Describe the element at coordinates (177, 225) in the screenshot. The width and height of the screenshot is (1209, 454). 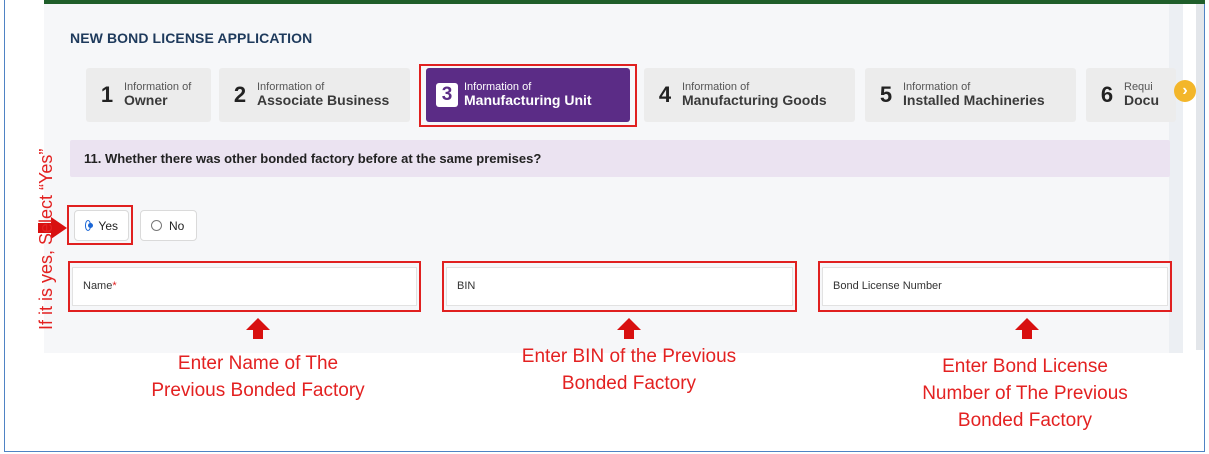
I see `radio-no-label: No` at that location.